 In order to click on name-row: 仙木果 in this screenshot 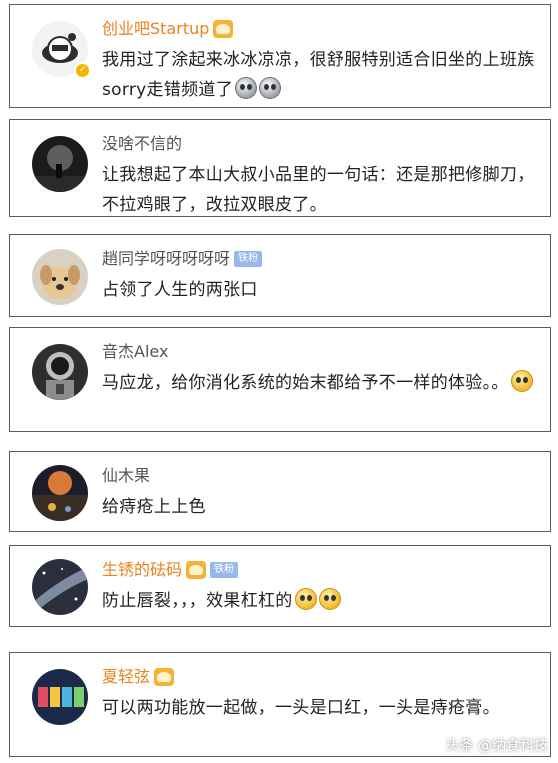, I will do `click(126, 476)`.